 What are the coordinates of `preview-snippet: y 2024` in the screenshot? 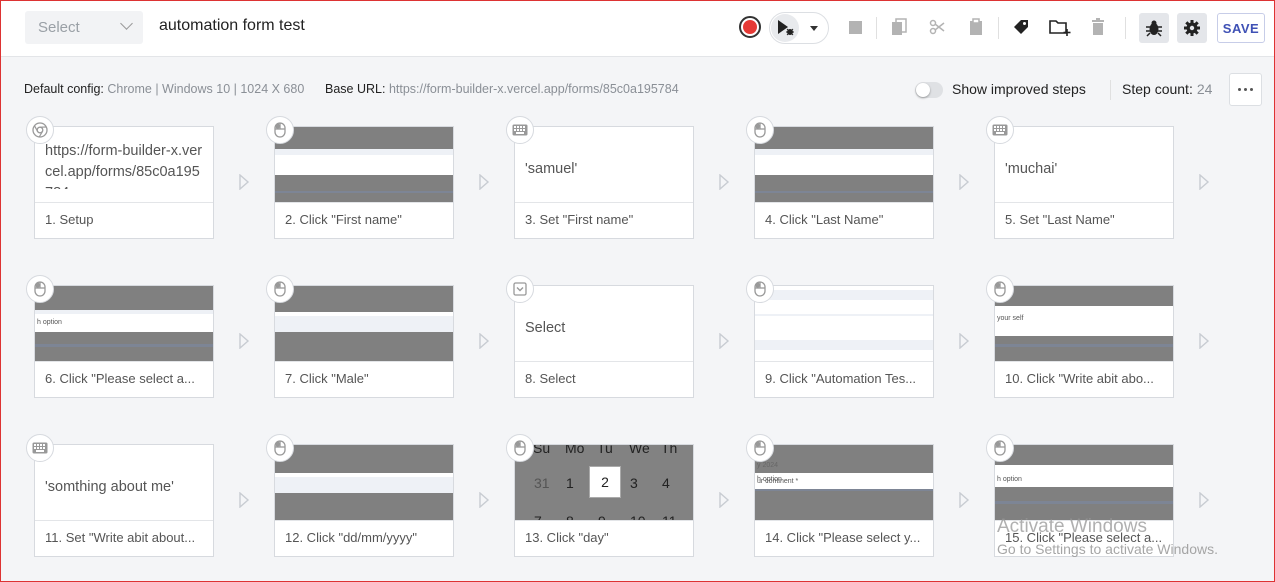 It's located at (768, 465).